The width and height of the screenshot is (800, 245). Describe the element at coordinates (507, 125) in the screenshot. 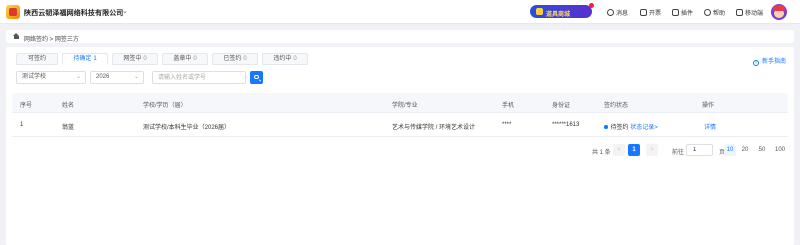

I see `phone: ****` at that location.